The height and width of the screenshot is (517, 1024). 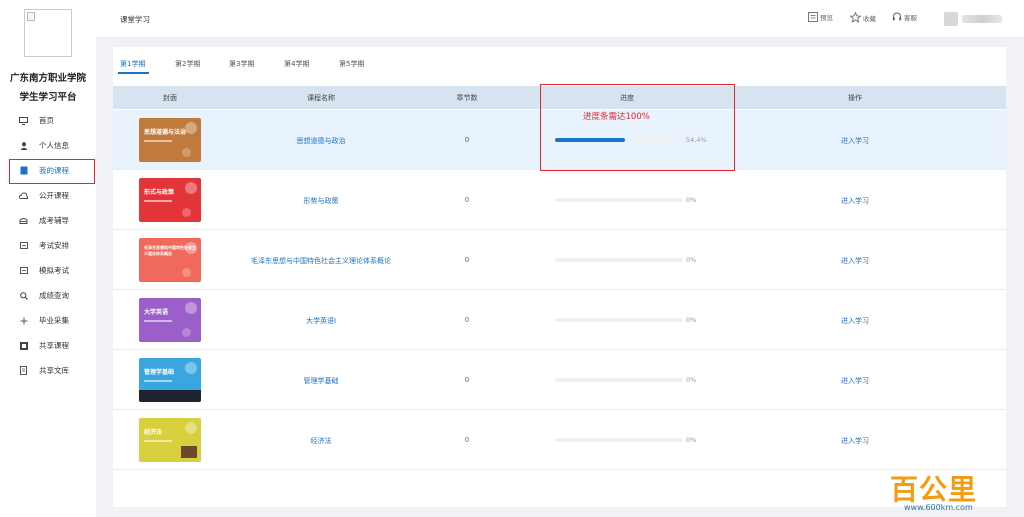 I want to click on semester-tabs: 第1学期 第2学期 第3学期 第4学期 第5学期, so click(x=559, y=61).